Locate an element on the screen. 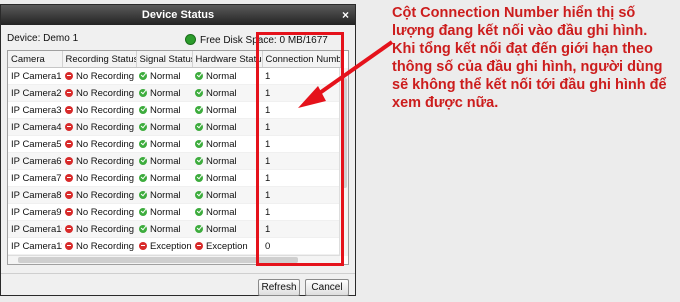 Image resolution: width=680 pixels, height=302 pixels. cancel-button: Cancel is located at coordinates (327, 287).